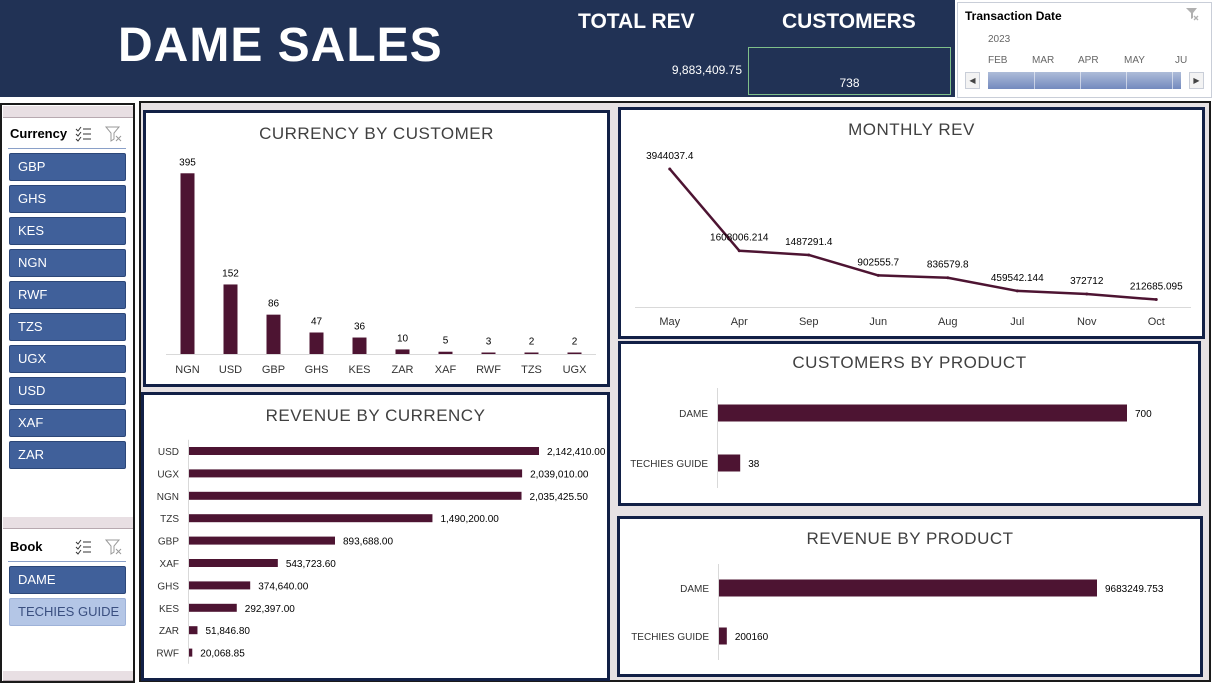 The image size is (1215, 686). I want to click on currency-item-ghs: GHS, so click(67, 199).